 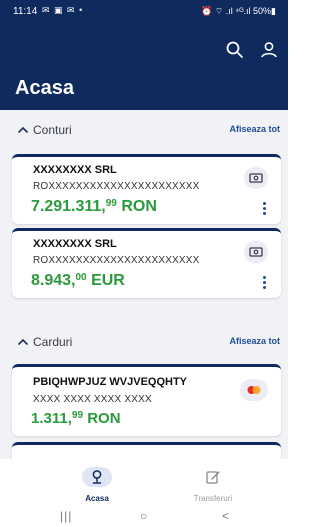 I want to click on nav-label: Acasa, so click(x=97, y=498).